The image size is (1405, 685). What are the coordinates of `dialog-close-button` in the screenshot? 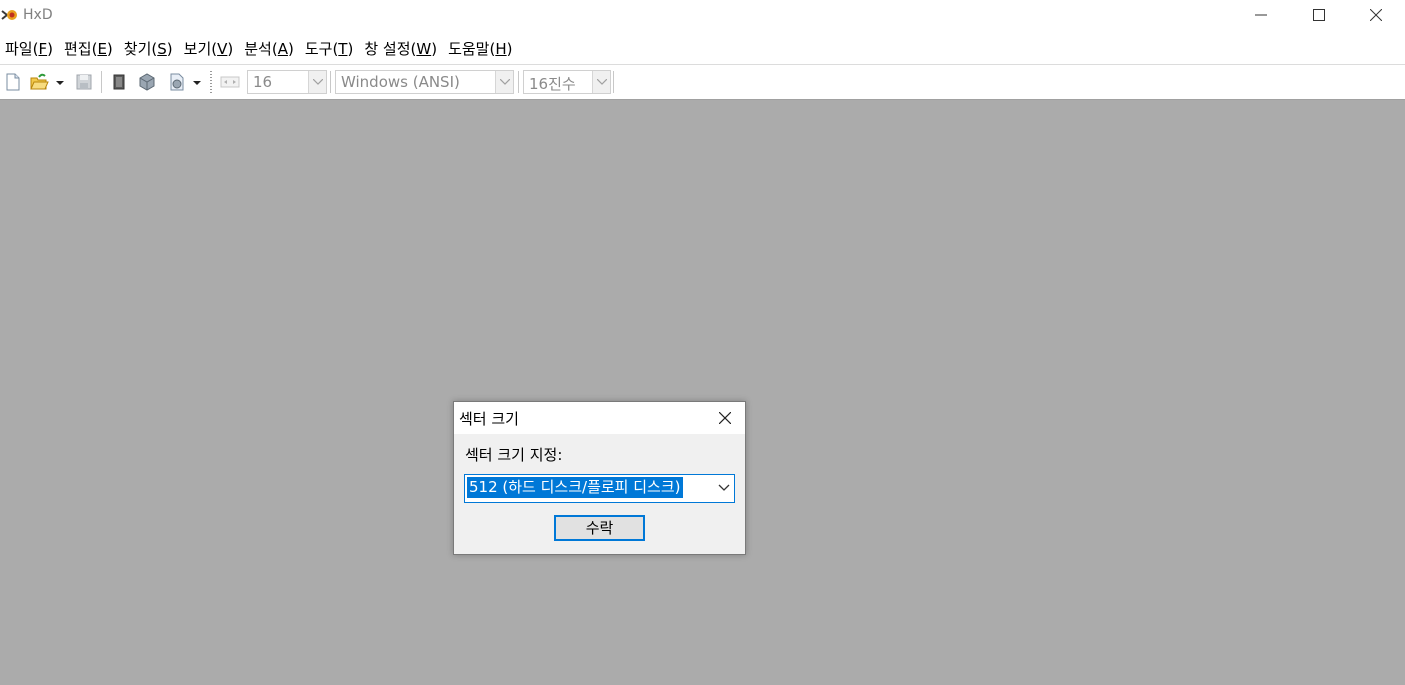 It's located at (725, 418).